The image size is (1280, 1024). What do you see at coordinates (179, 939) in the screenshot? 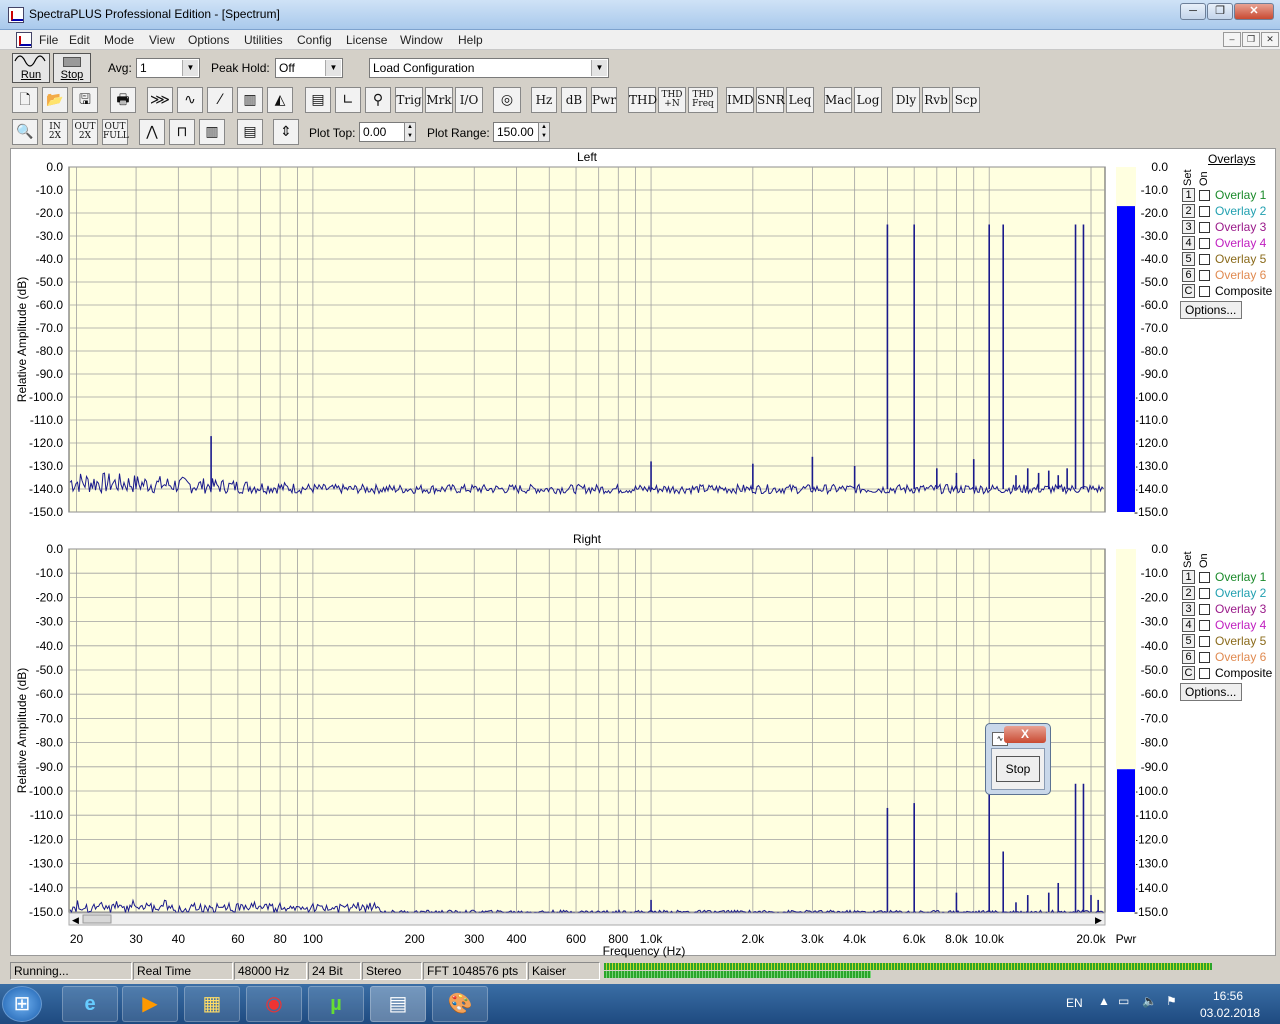
I see `x-tick-label: 40` at bounding box center [179, 939].